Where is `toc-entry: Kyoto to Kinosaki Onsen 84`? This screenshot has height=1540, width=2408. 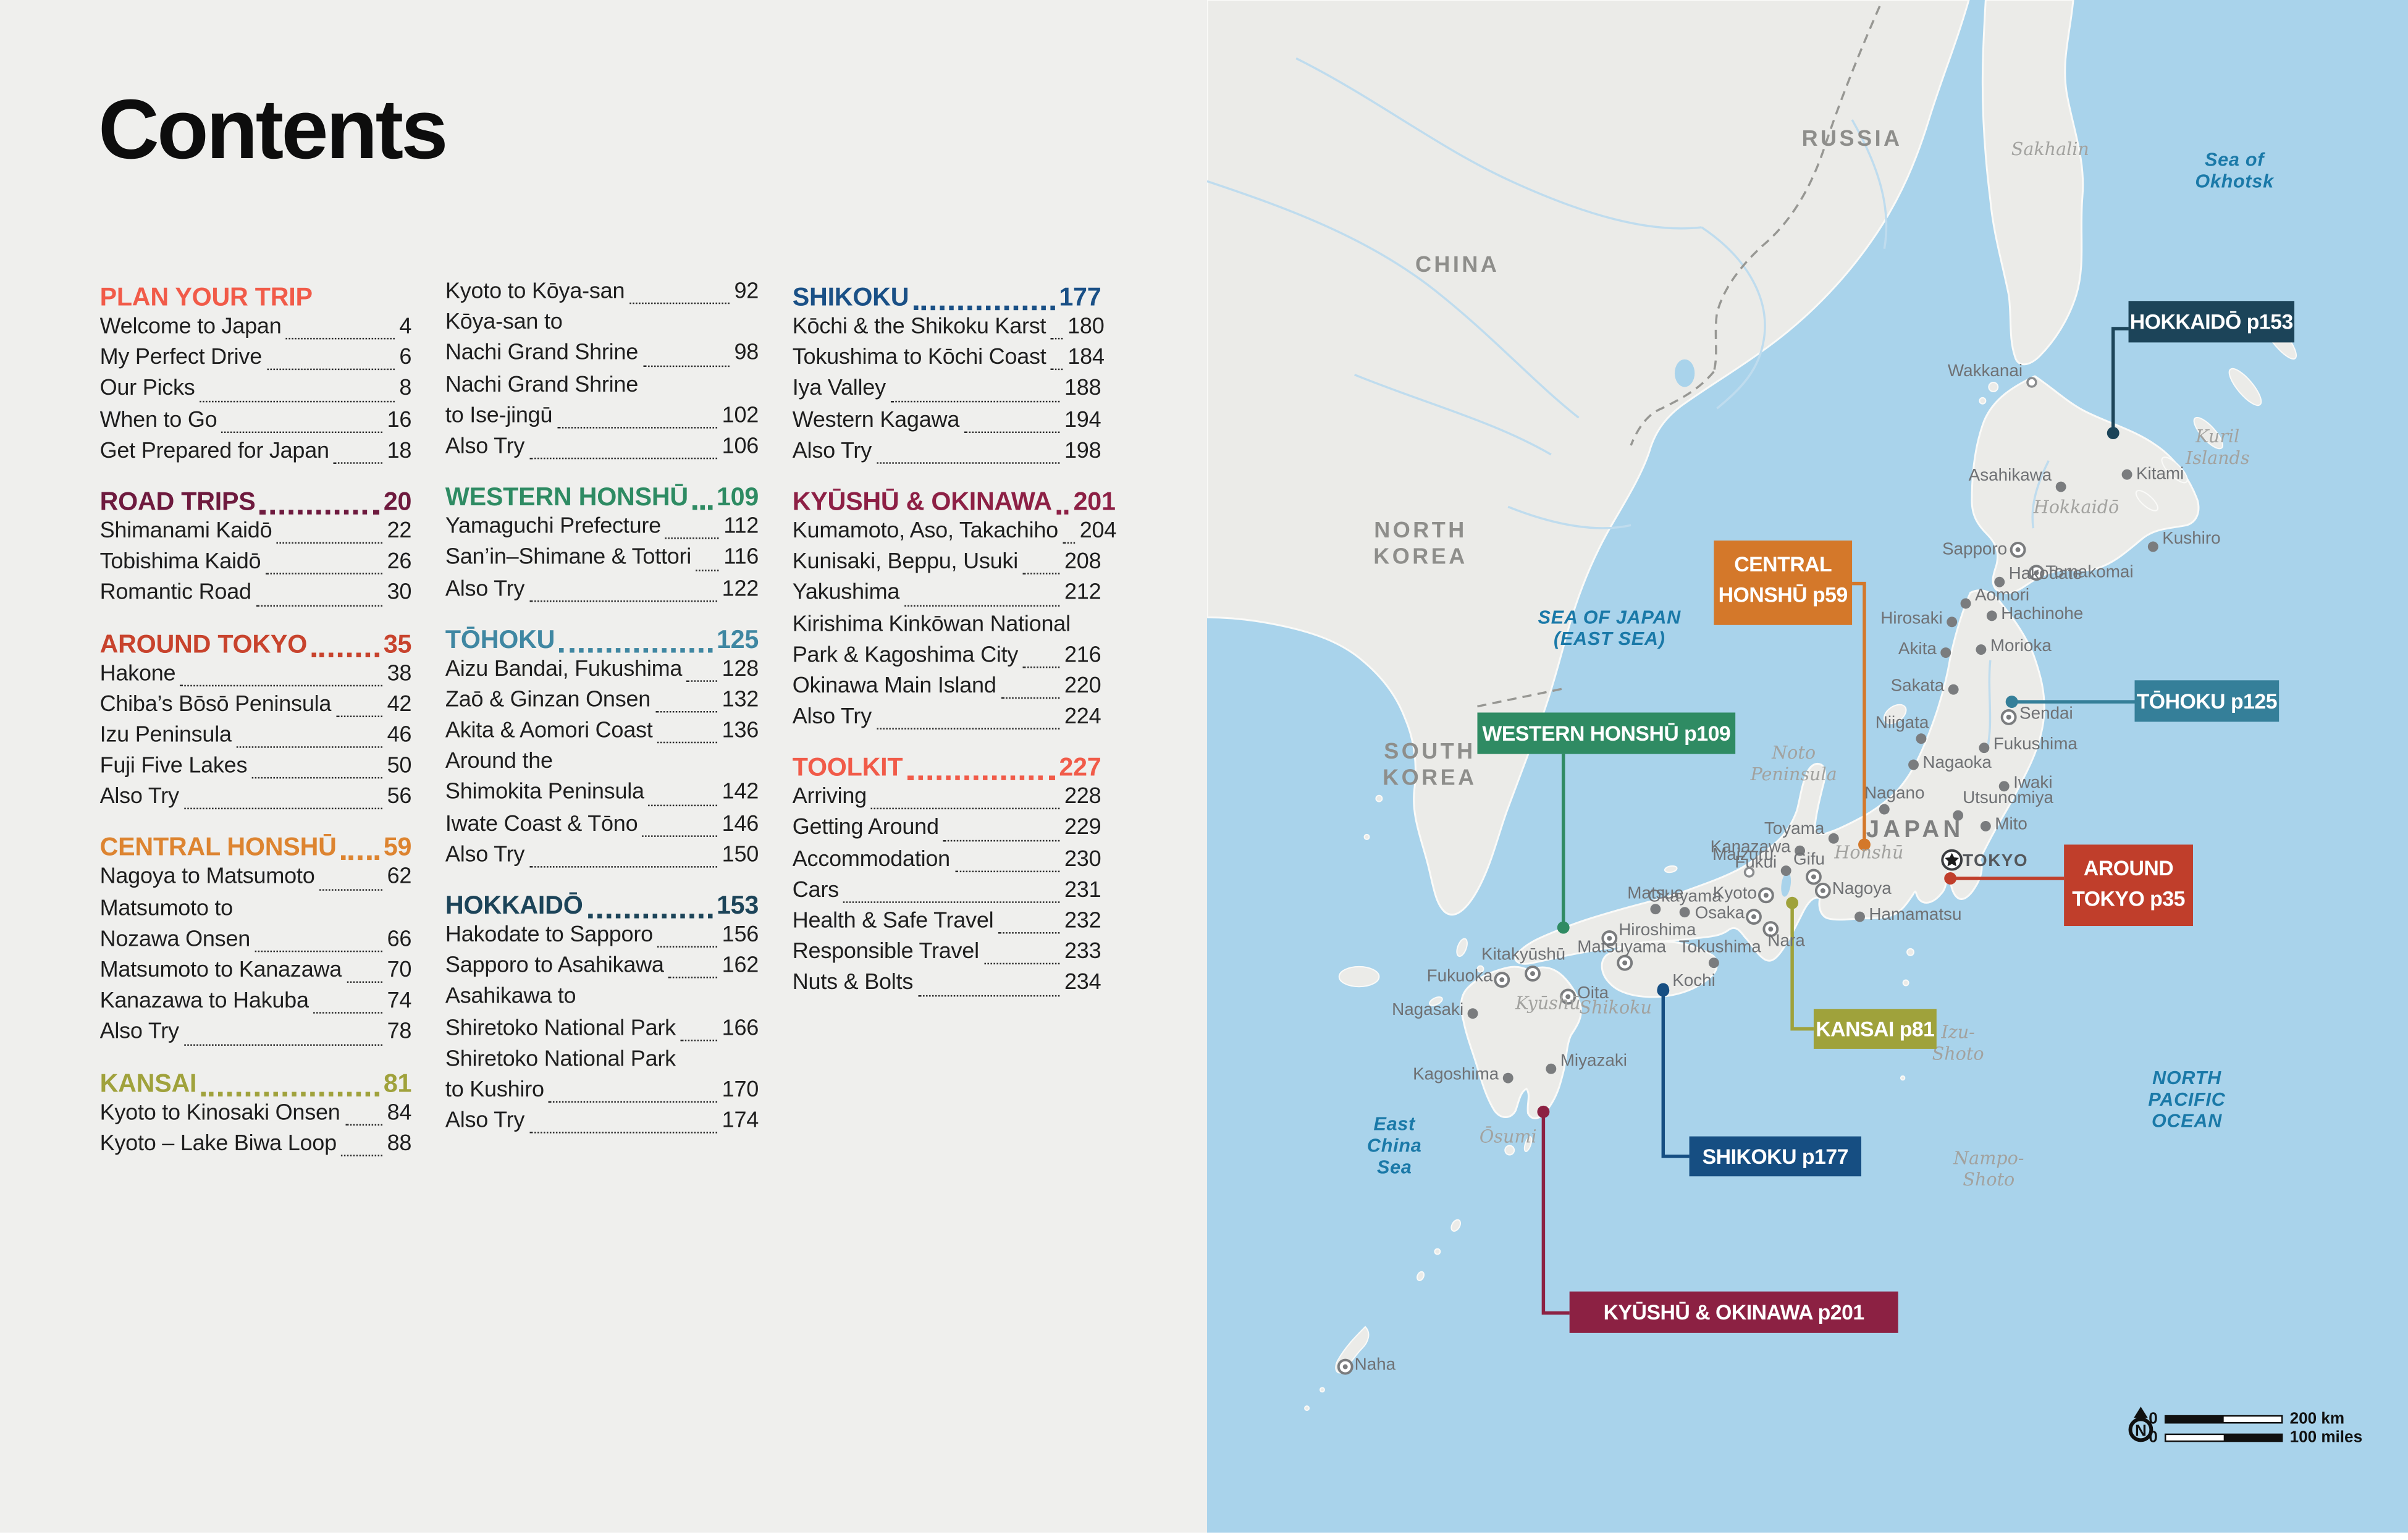
toc-entry: Kyoto to Kinosaki Onsen 84 is located at coordinates (255, 1115).